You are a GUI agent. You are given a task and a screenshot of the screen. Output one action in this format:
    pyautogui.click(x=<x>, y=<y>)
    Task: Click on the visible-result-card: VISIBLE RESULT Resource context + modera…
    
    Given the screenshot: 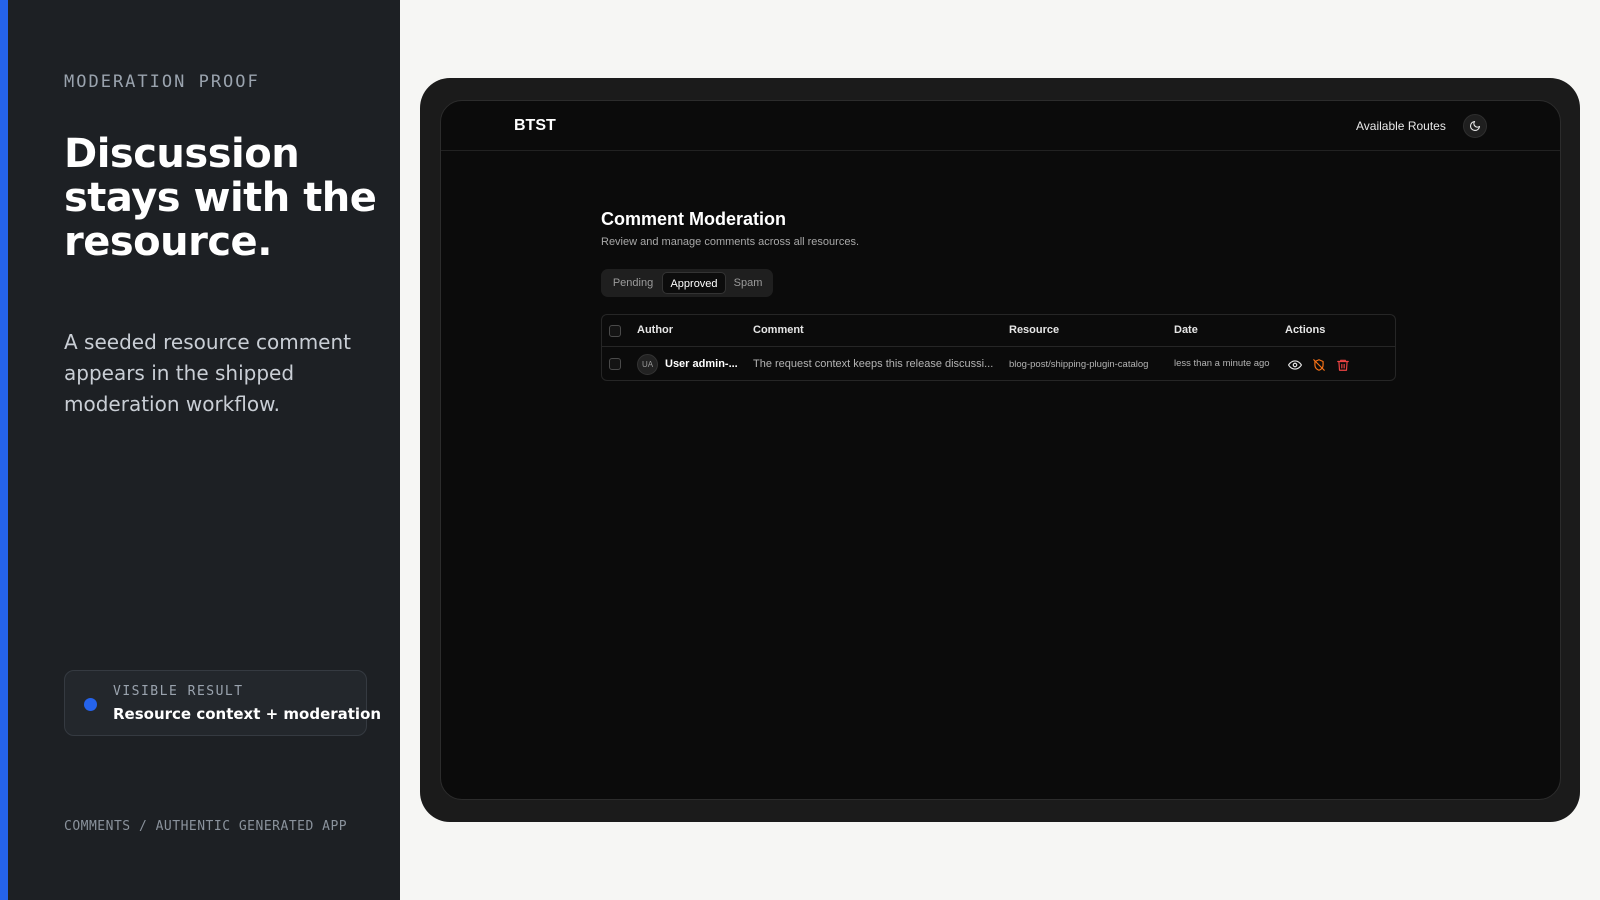 What is the action you would take?
    pyautogui.click(x=222, y=703)
    